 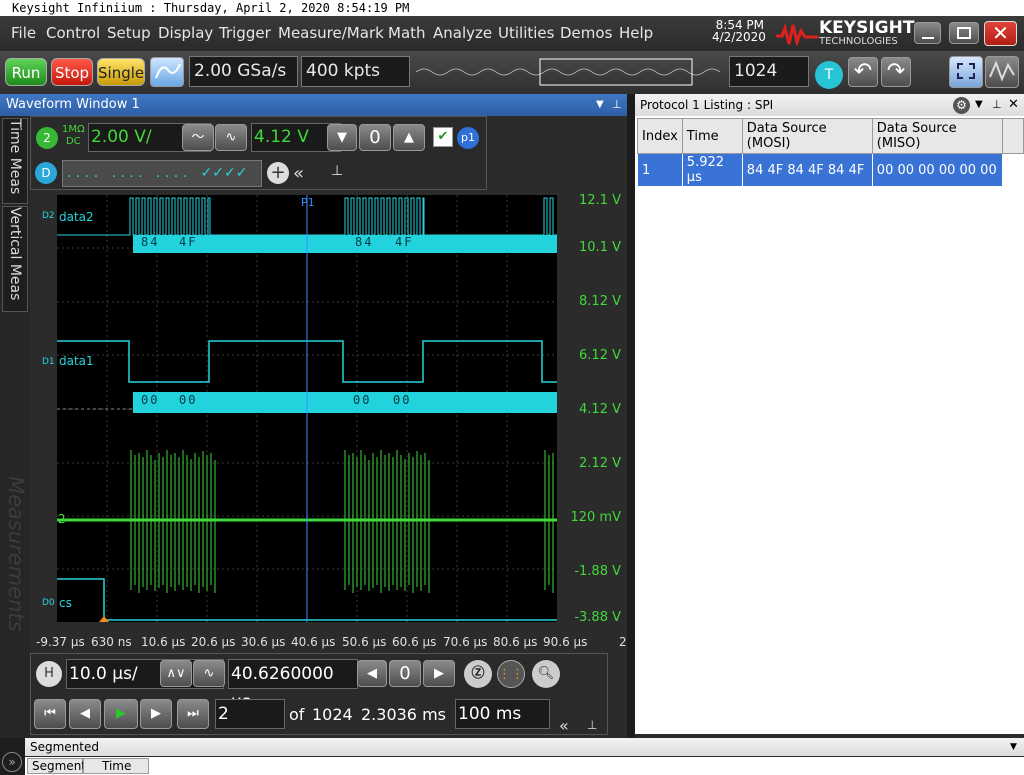 What do you see at coordinates (243, 71) in the screenshot?
I see `sample-rate-field: 2.00 GSa/s` at bounding box center [243, 71].